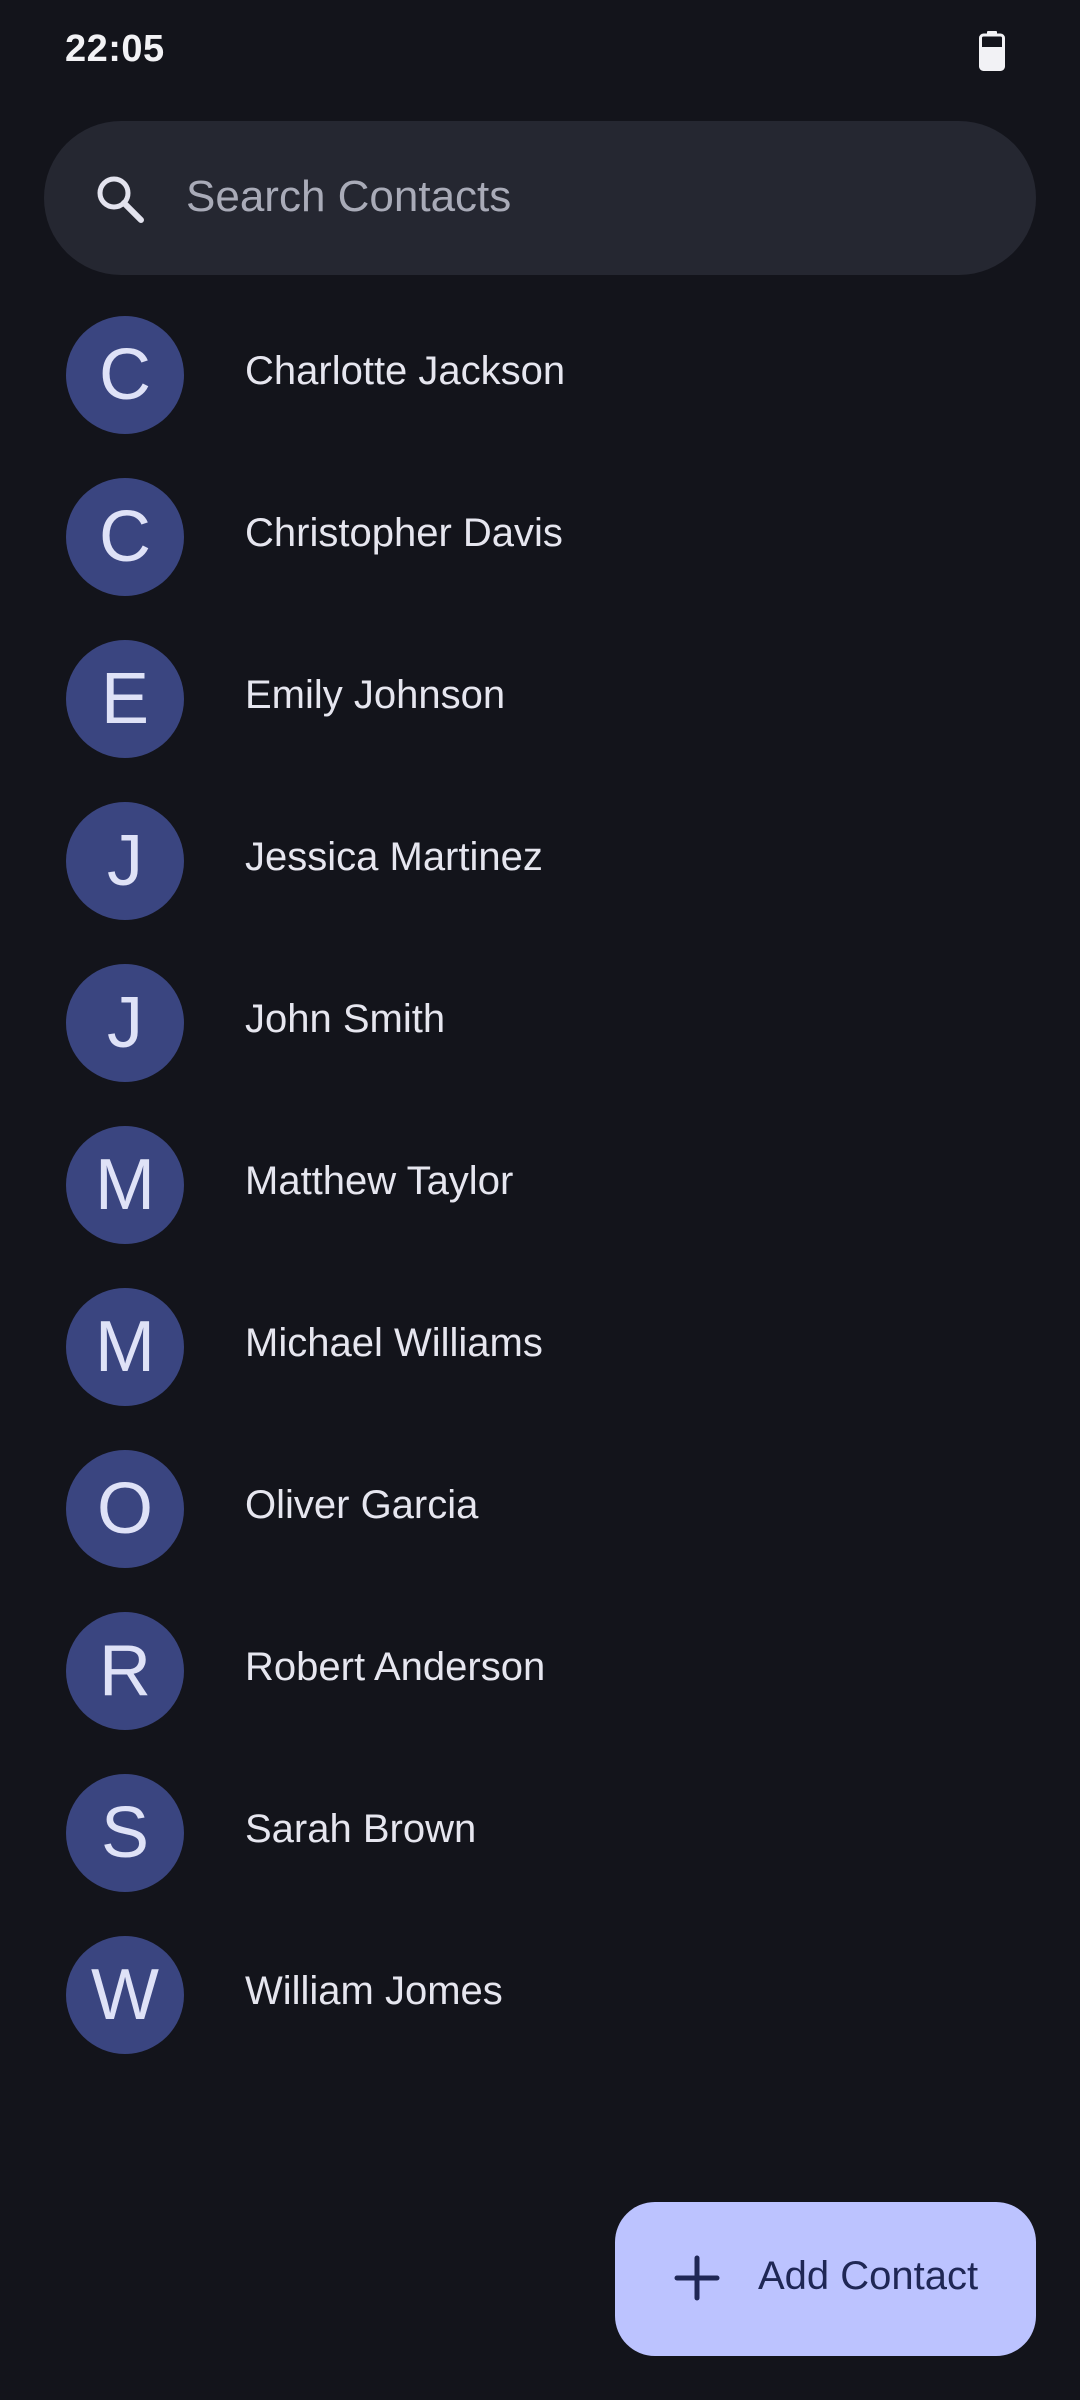 The width and height of the screenshot is (1080, 2400). I want to click on contact-row: O Oliver Garcia, so click(540, 1510).